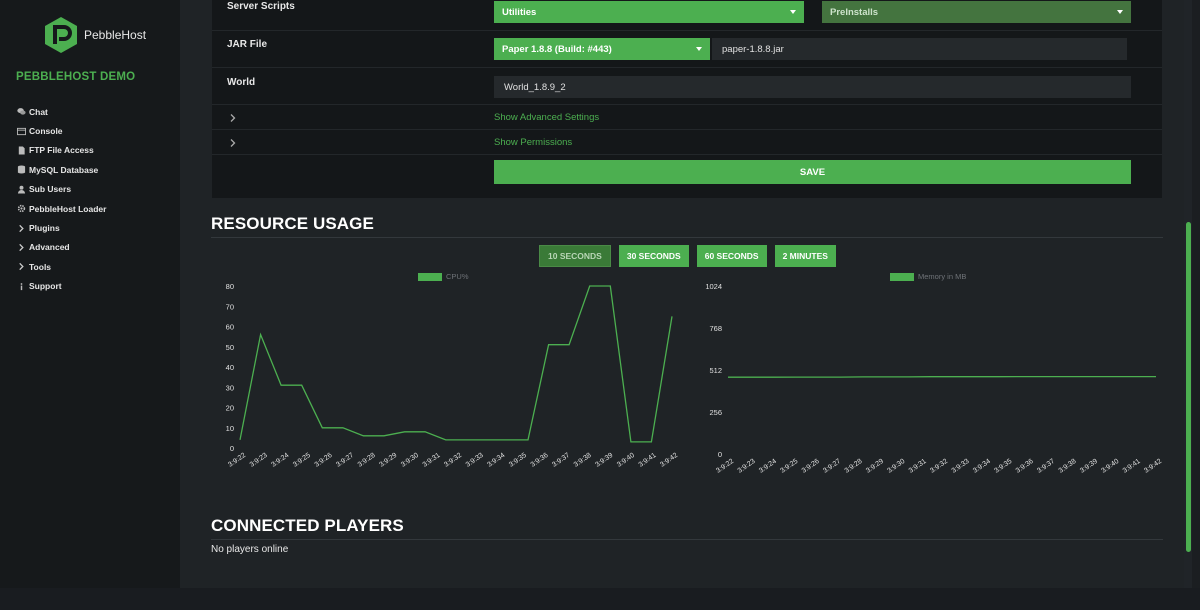  What do you see at coordinates (942, 376) in the screenshot?
I see `memory-series-line` at bounding box center [942, 376].